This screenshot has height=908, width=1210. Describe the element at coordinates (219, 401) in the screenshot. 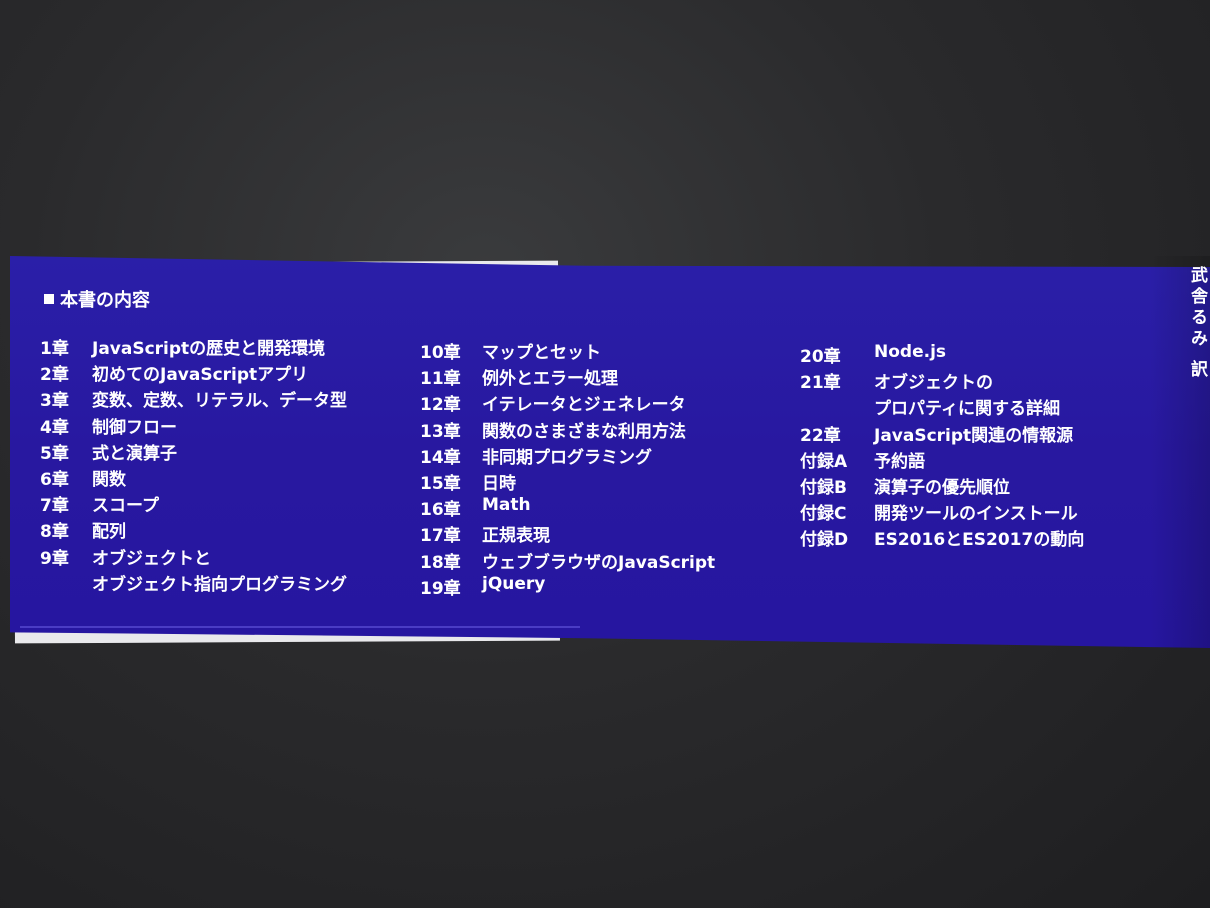

I see `chapter-title: 変数、定数、リテラル、データ型` at that location.